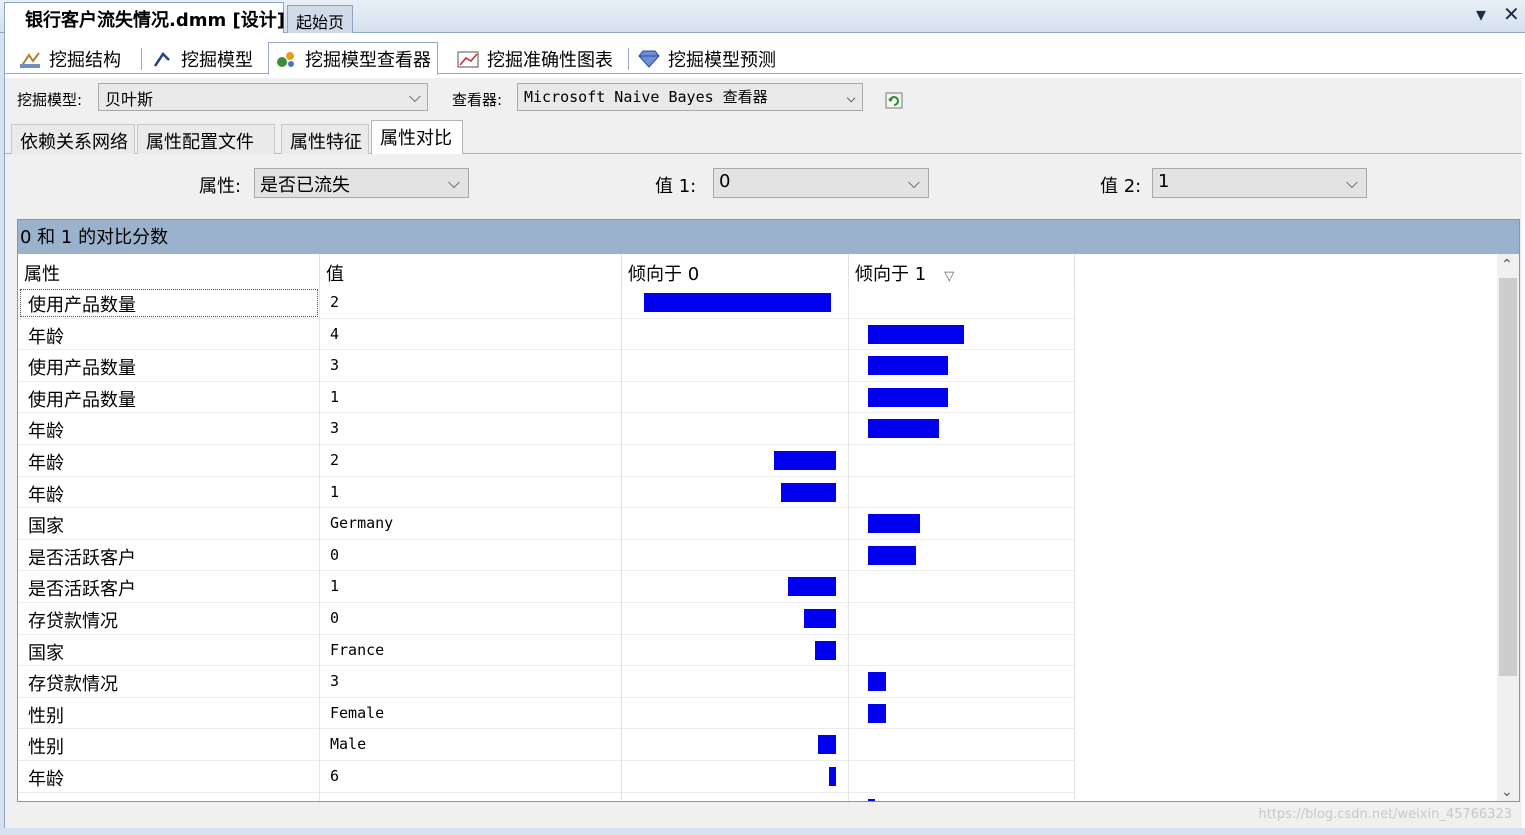 The image size is (1525, 835). I want to click on value2-value: 1, so click(1164, 181).